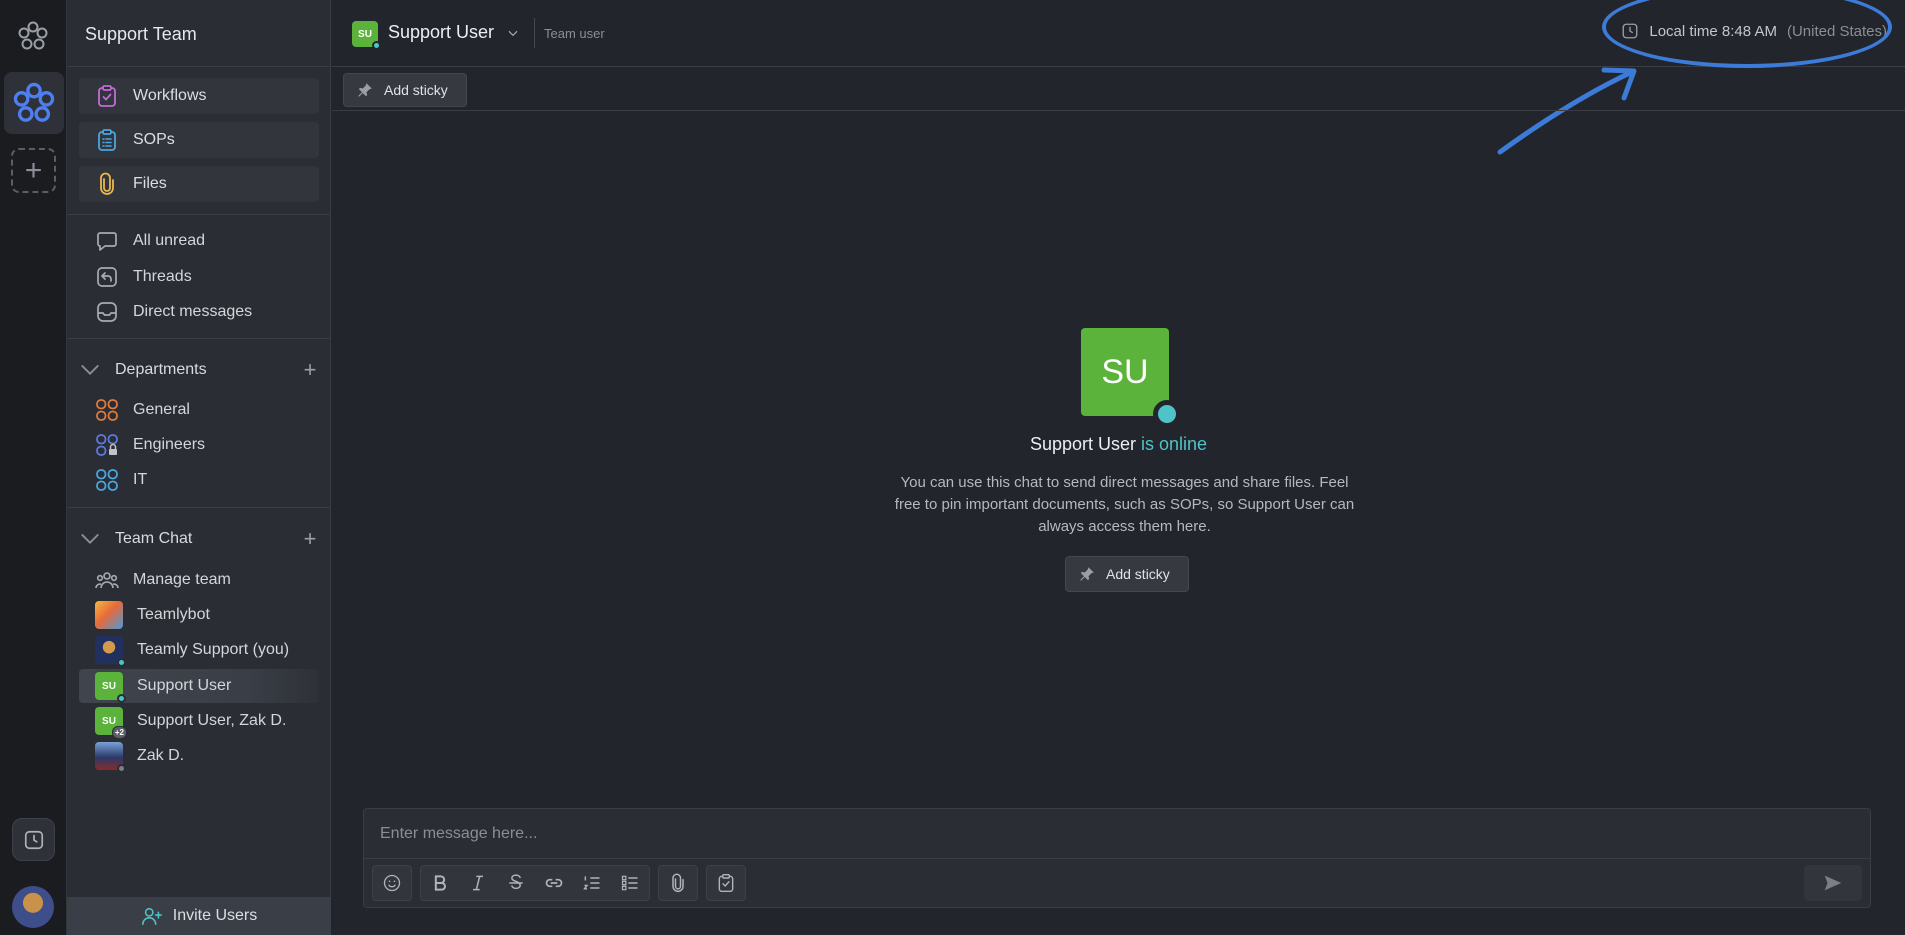  I want to click on dm-support-user: SU Support User, so click(199, 686).